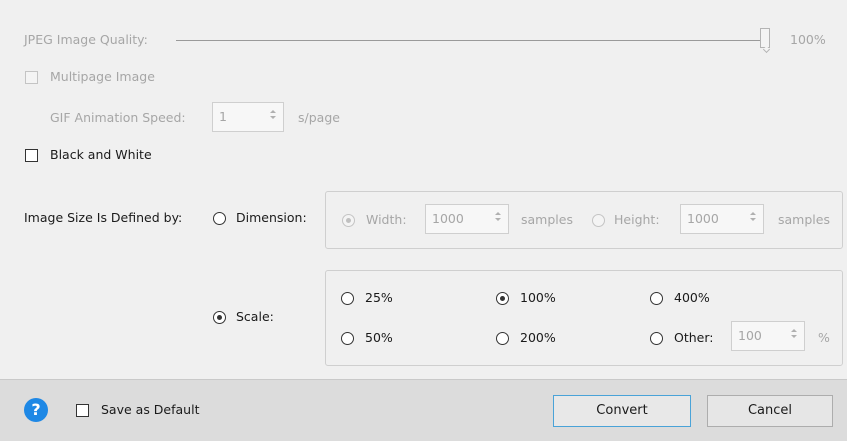  Describe the element at coordinates (622, 411) in the screenshot. I see `convert-button: Convert` at that location.